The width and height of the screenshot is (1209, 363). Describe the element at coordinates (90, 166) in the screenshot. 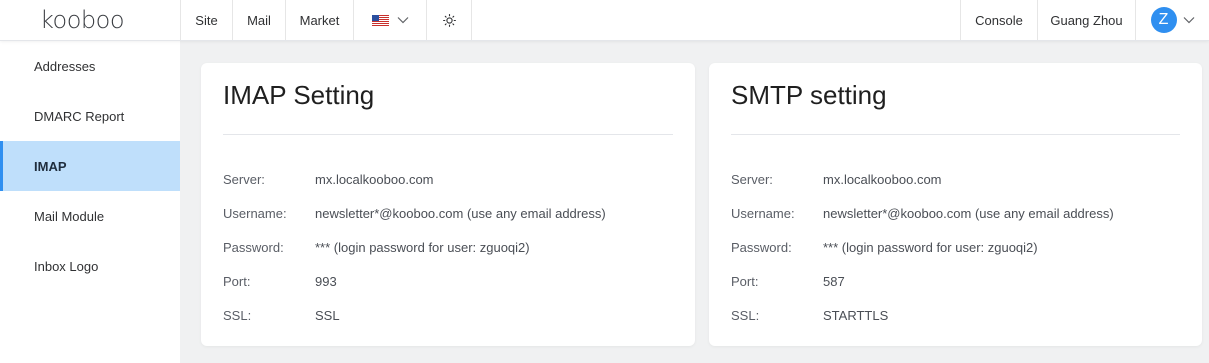

I see `sidebar-item-imap: IMAP` at that location.